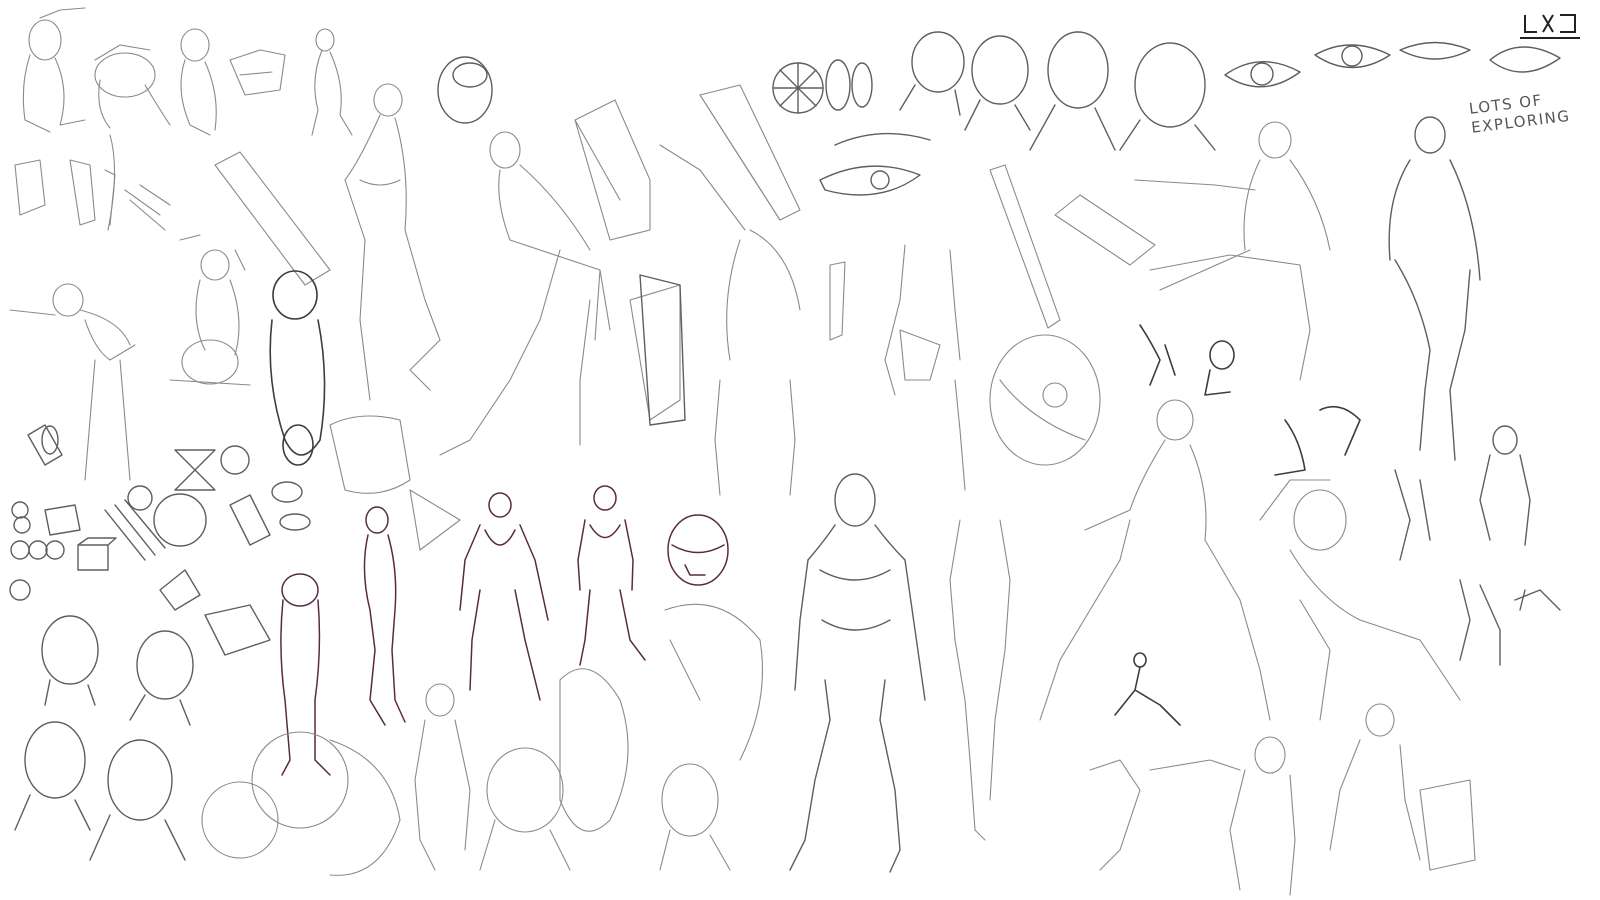 Image resolution: width=1600 pixels, height=900 pixels. Describe the element at coordinates (875, 164) in the screenshot. I see `eye-study-large` at that location.